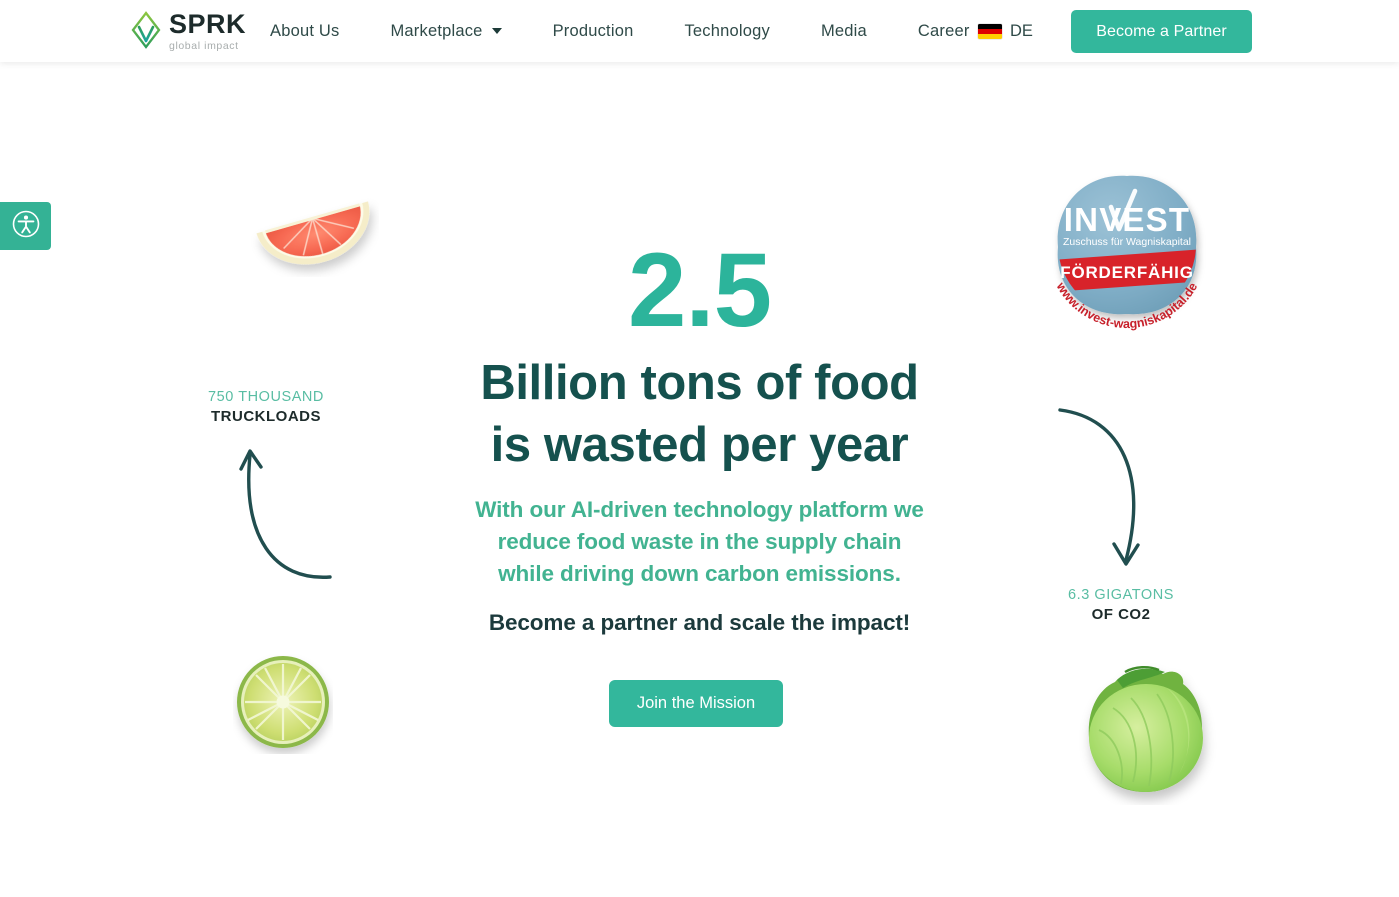 Image resolution: width=1399 pixels, height=897 pixels. What do you see at coordinates (146, 31) in the screenshot?
I see `sprk-leaf-logo-icon` at bounding box center [146, 31].